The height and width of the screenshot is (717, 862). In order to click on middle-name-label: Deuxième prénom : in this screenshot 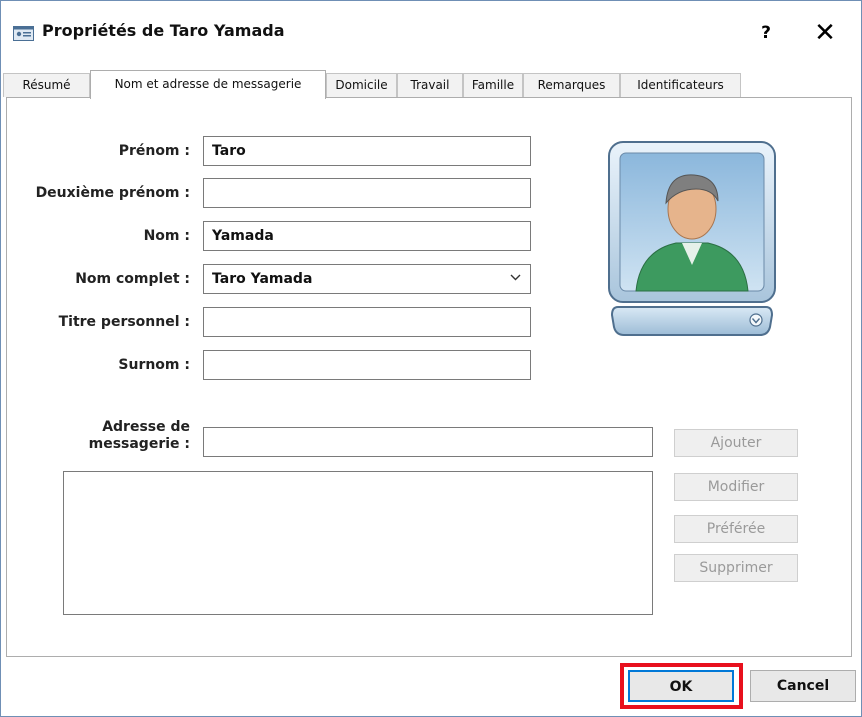, I will do `click(112, 193)`.